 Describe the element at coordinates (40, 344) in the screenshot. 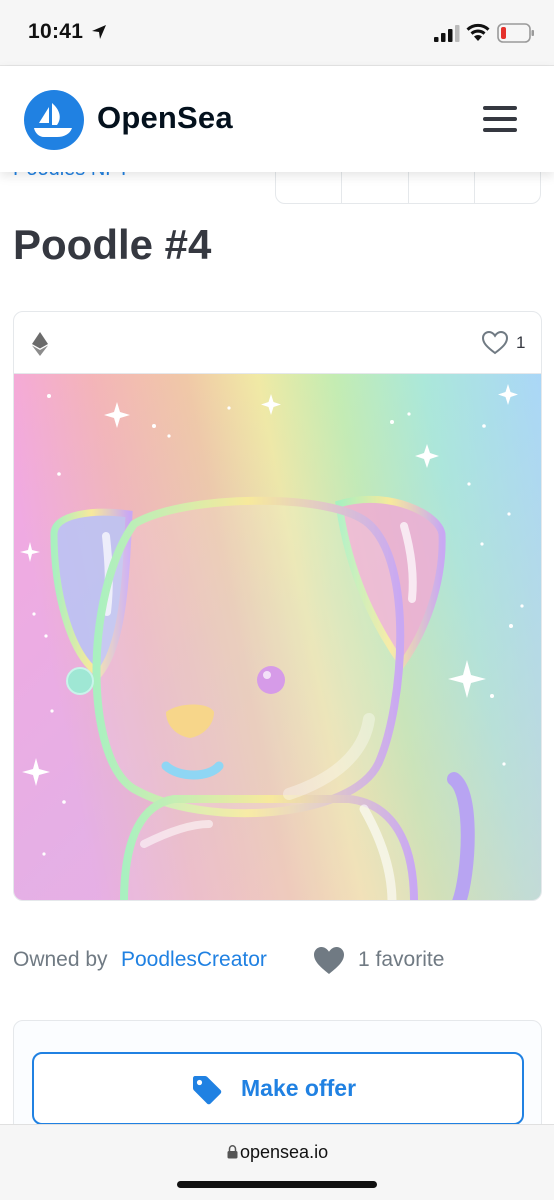

I see `ethereum-icon` at that location.